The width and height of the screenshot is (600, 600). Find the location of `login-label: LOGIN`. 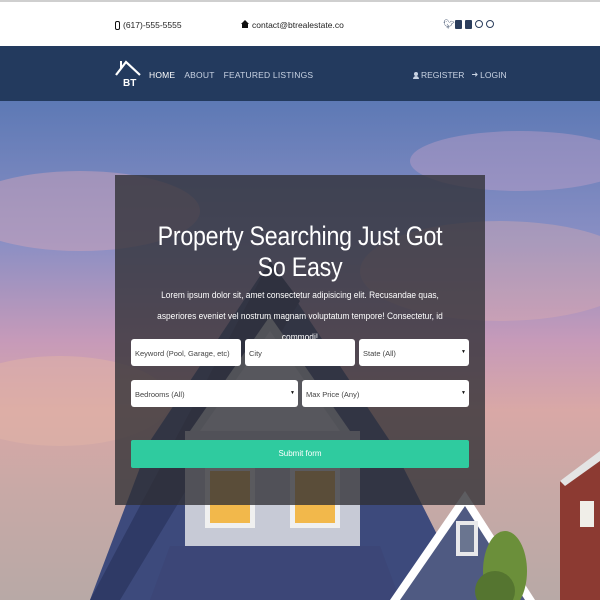

login-label: LOGIN is located at coordinates (493, 75).